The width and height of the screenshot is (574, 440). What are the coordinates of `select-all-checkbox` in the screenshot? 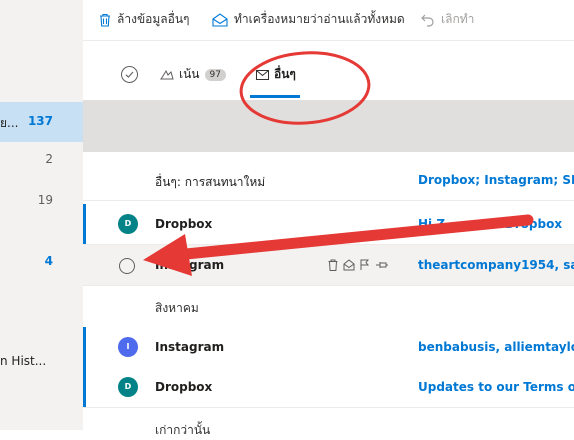 It's located at (129, 74).